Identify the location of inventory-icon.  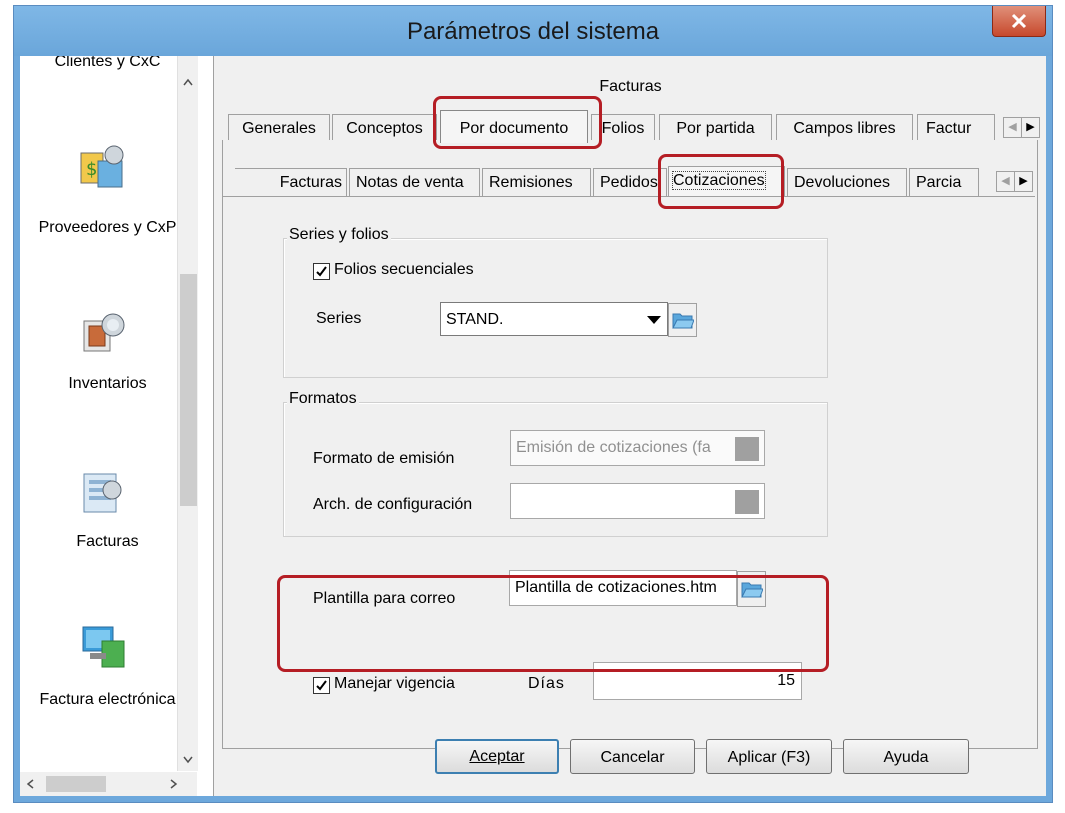
(104, 332).